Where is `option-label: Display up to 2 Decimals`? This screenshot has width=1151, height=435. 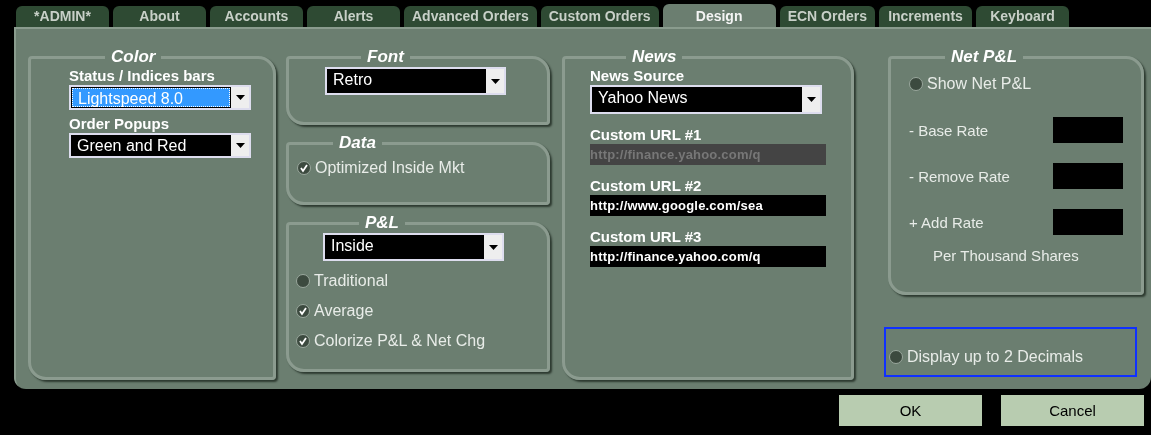 option-label: Display up to 2 Decimals is located at coordinates (995, 357).